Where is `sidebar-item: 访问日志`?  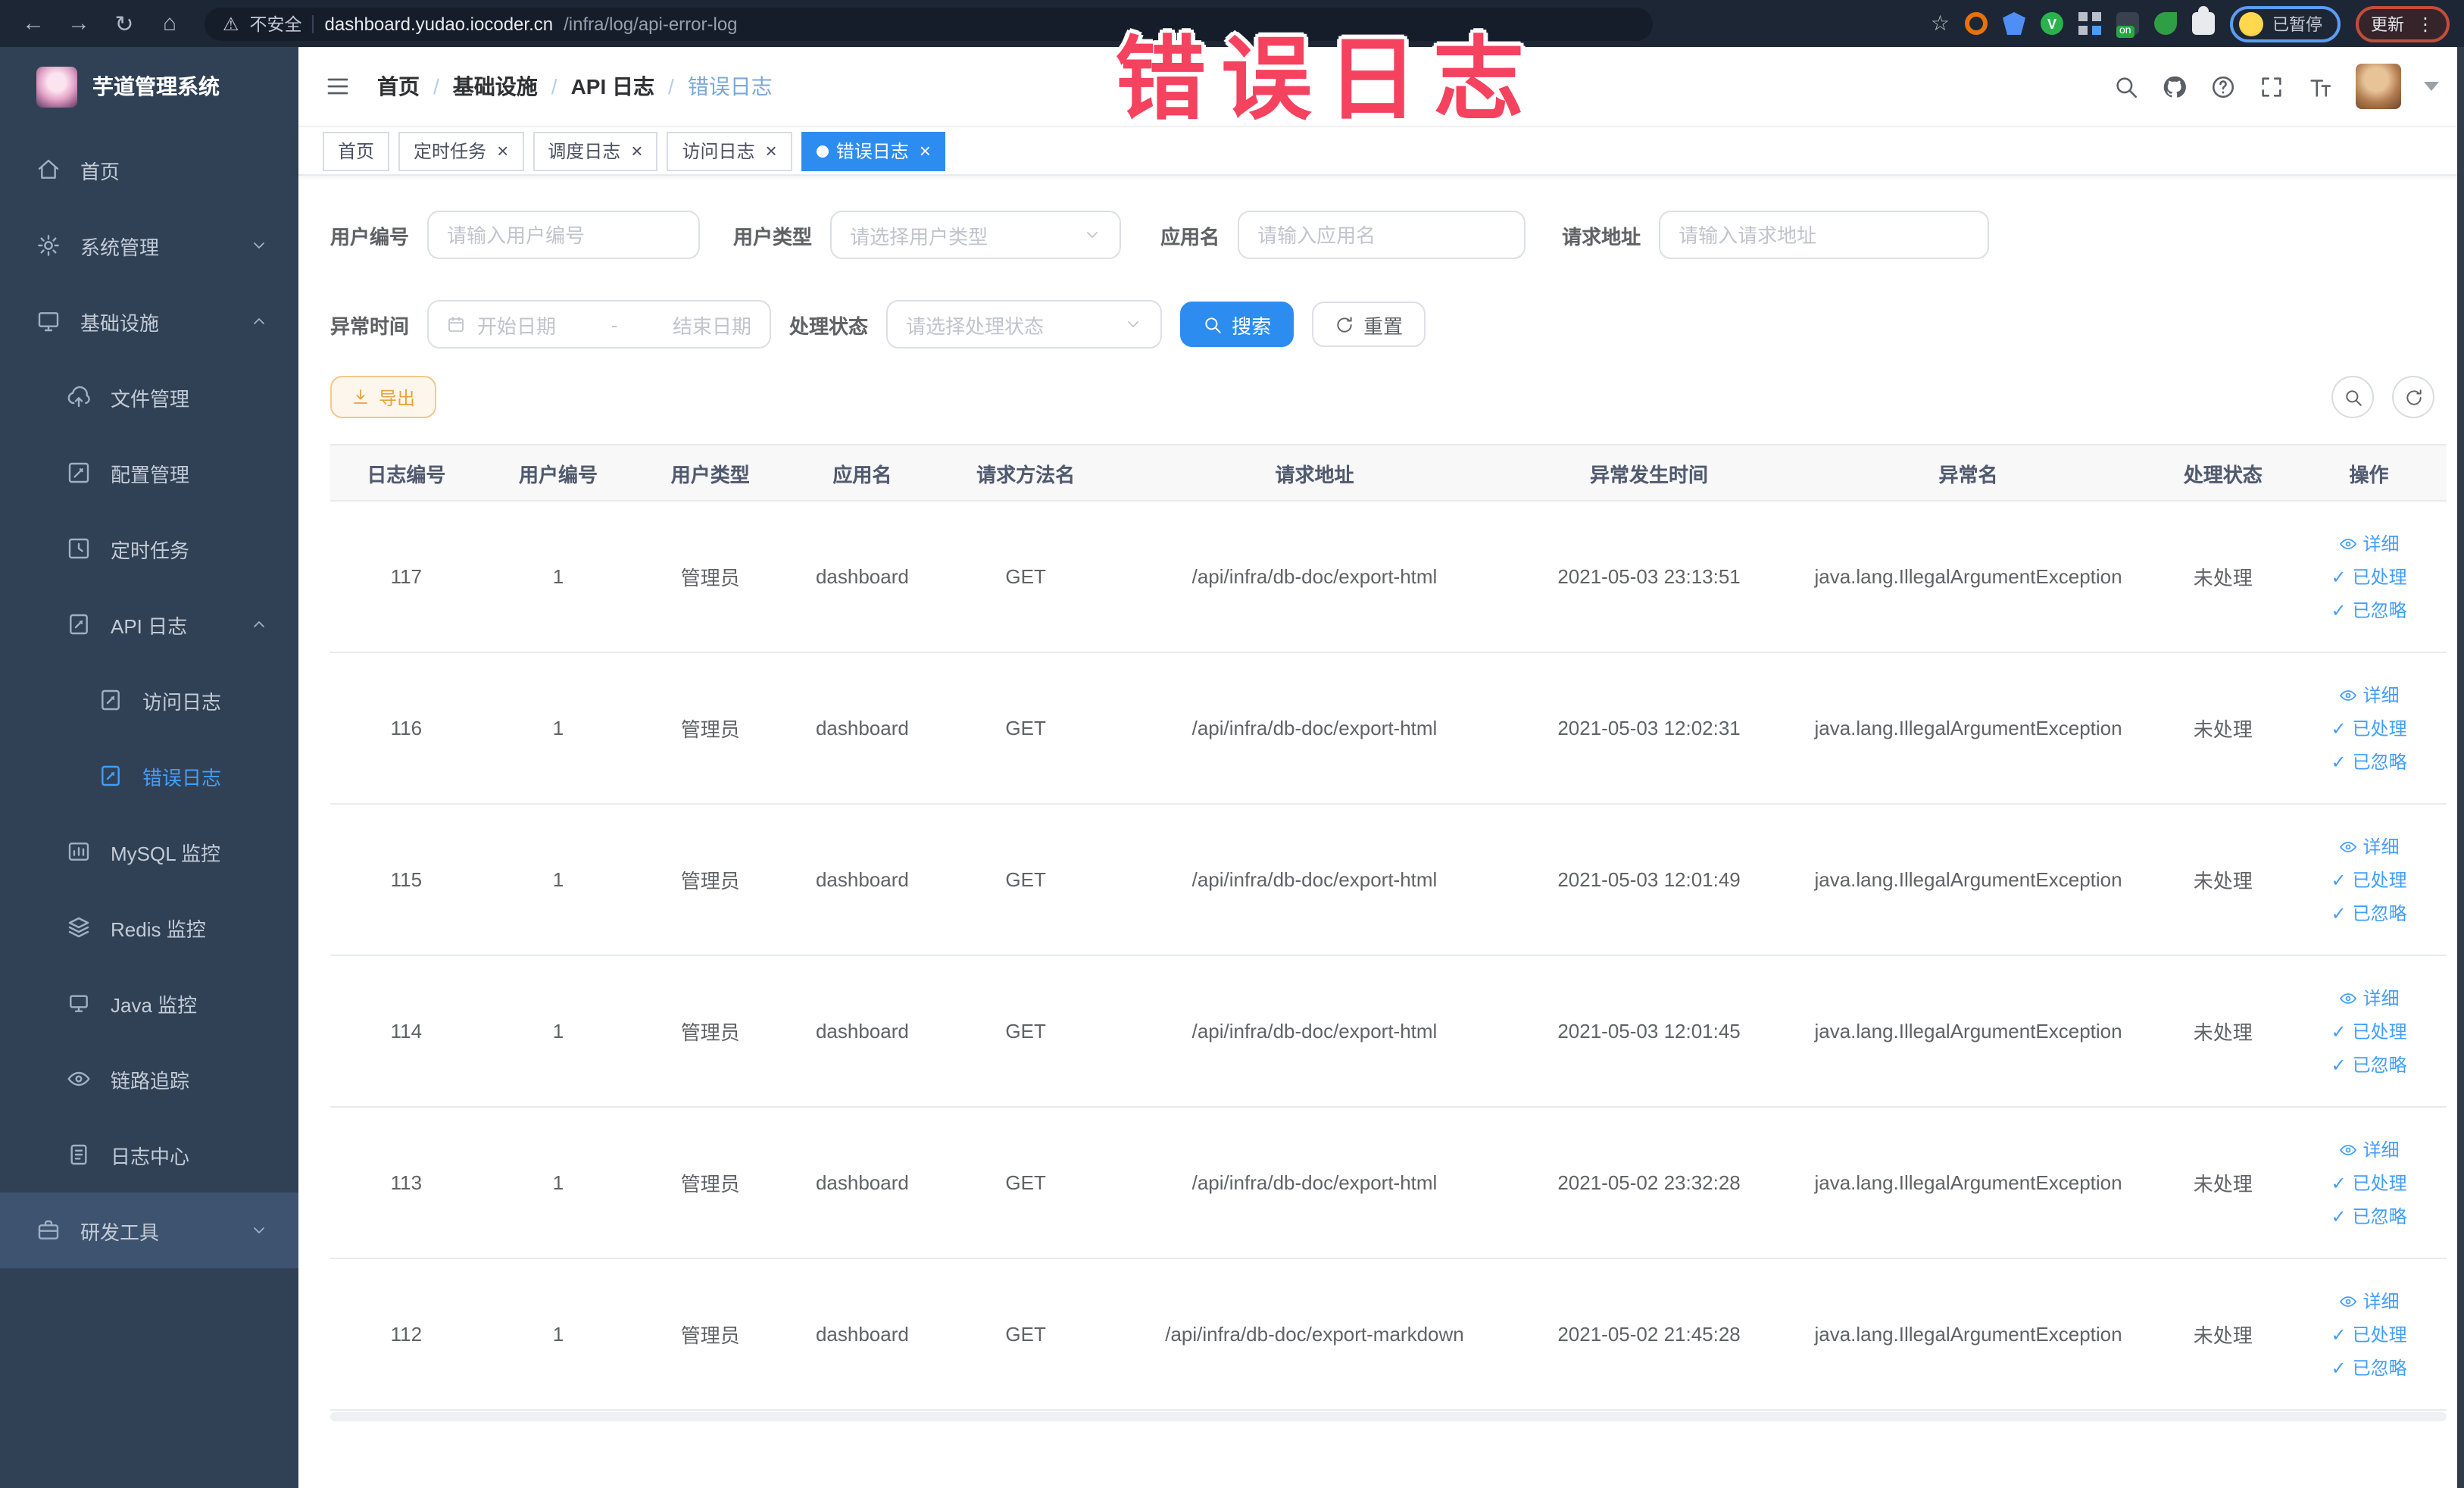
sidebar-item: 访问日志 is located at coordinates (149, 700).